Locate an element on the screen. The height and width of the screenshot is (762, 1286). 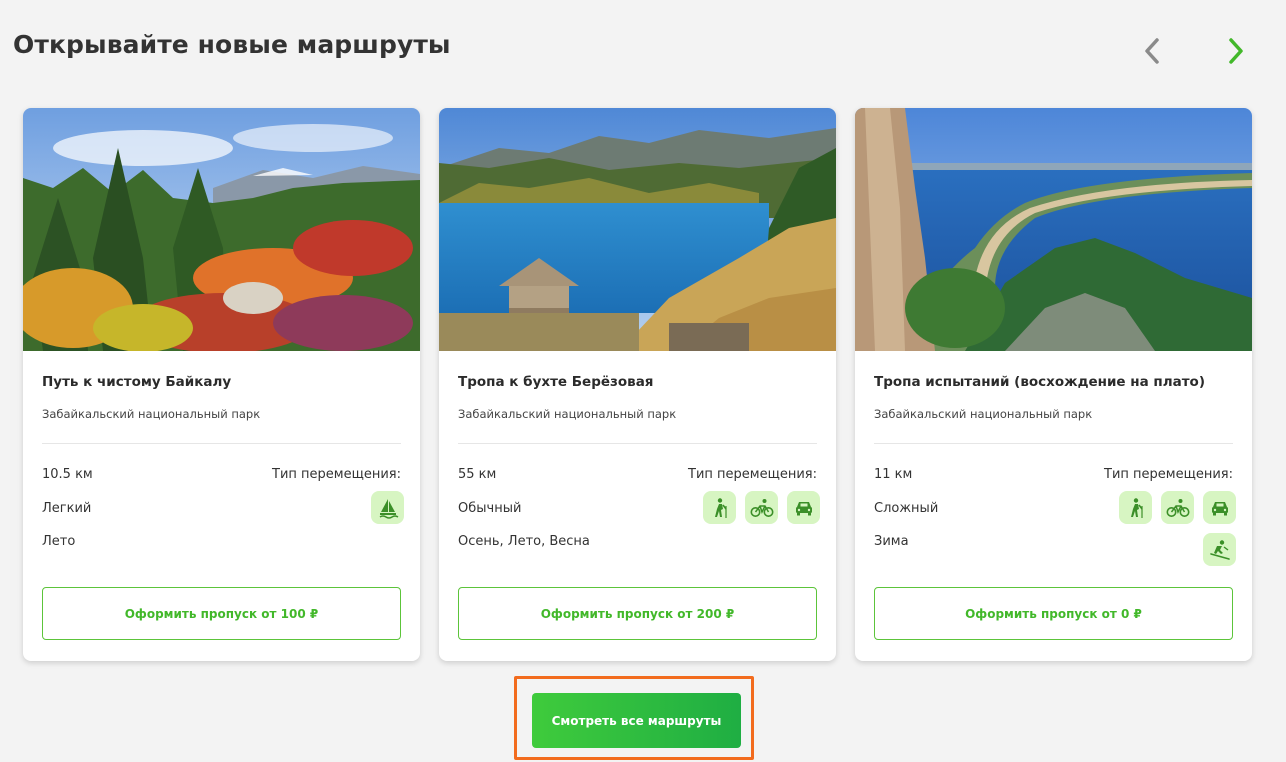
route-season: Лето is located at coordinates (59, 541).